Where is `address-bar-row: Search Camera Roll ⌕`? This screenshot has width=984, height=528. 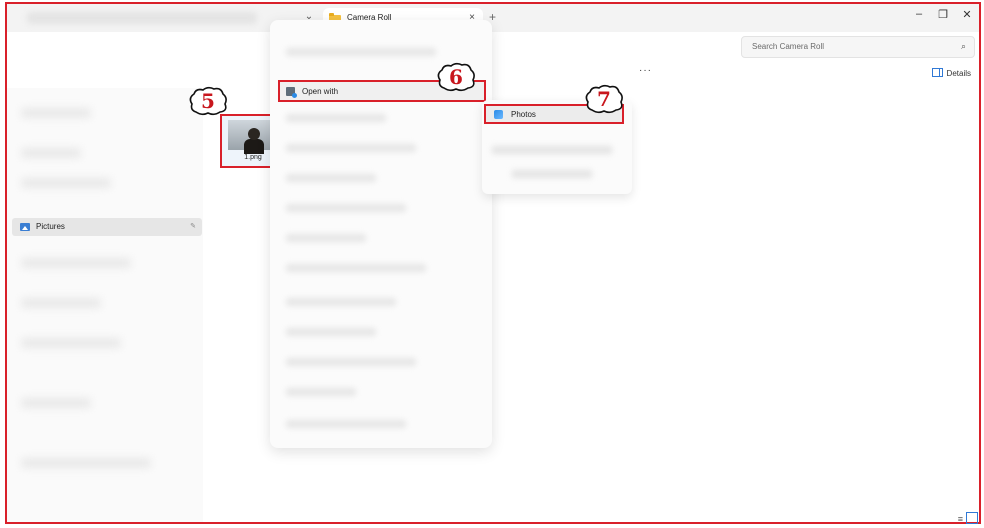
address-bar-row: Search Camera Roll ⌕ is located at coordinates (493, 47).